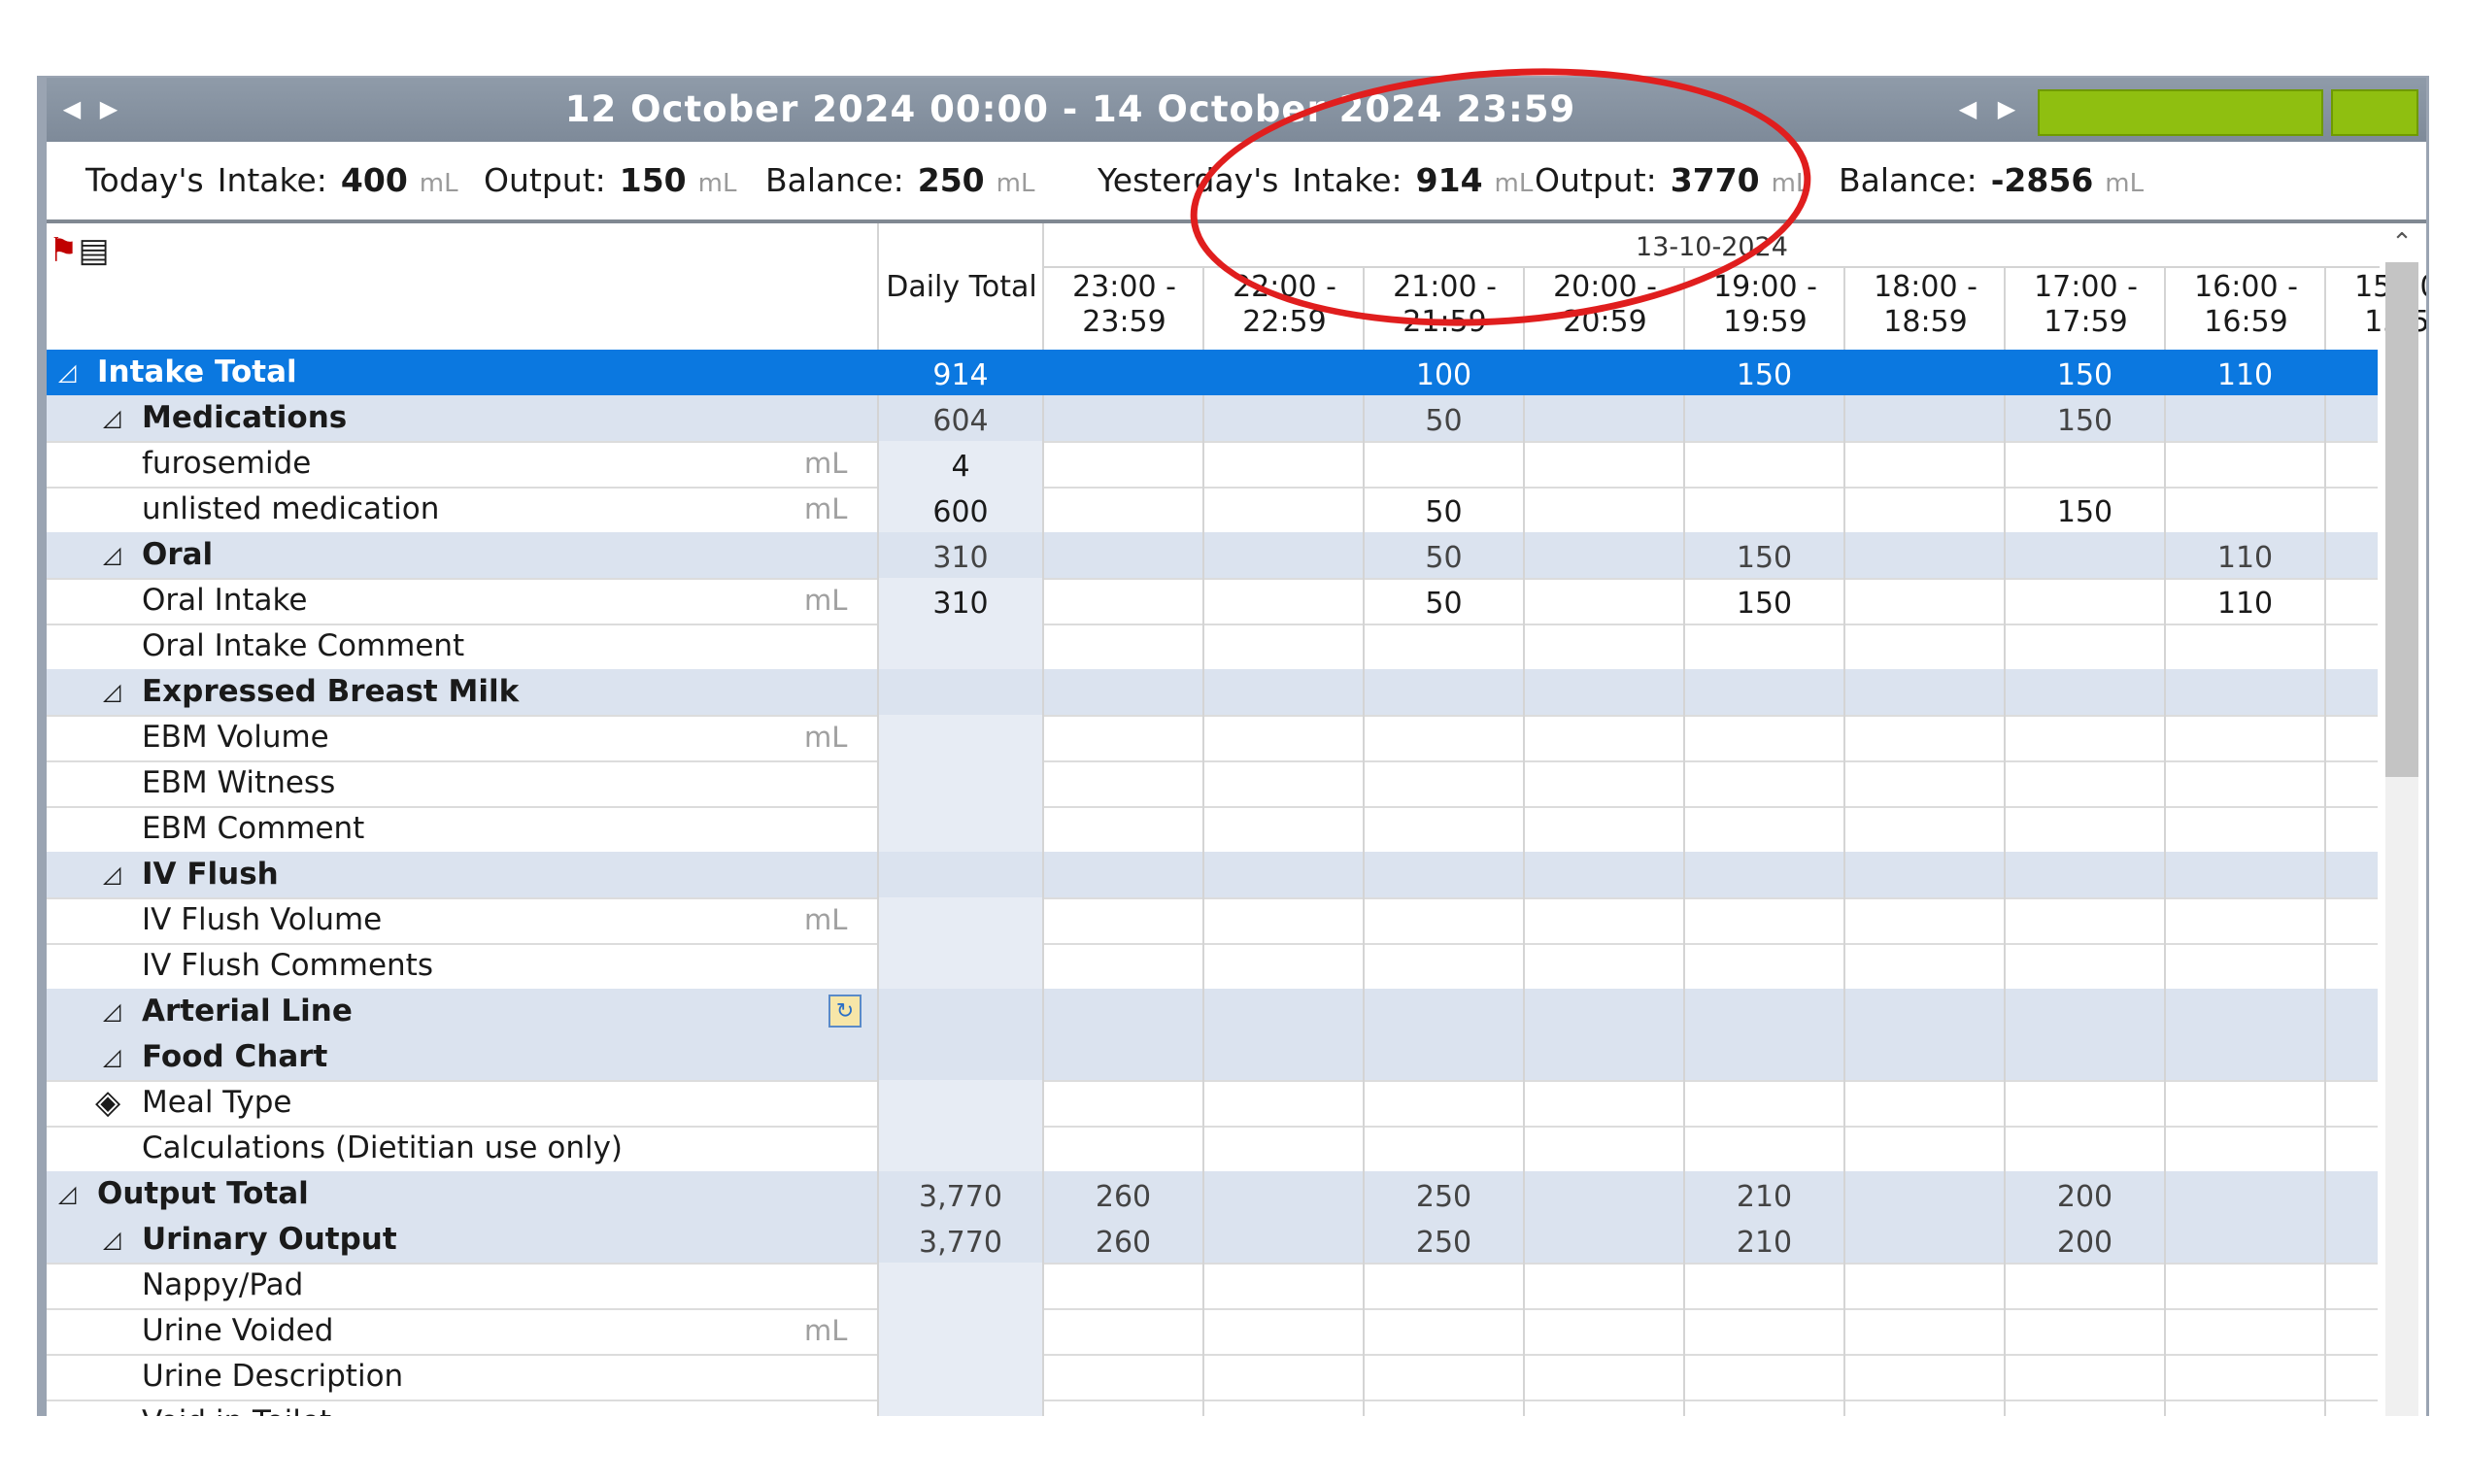  What do you see at coordinates (1924, 308) in the screenshot?
I see `time-column-header: 18:00 -18:59` at bounding box center [1924, 308].